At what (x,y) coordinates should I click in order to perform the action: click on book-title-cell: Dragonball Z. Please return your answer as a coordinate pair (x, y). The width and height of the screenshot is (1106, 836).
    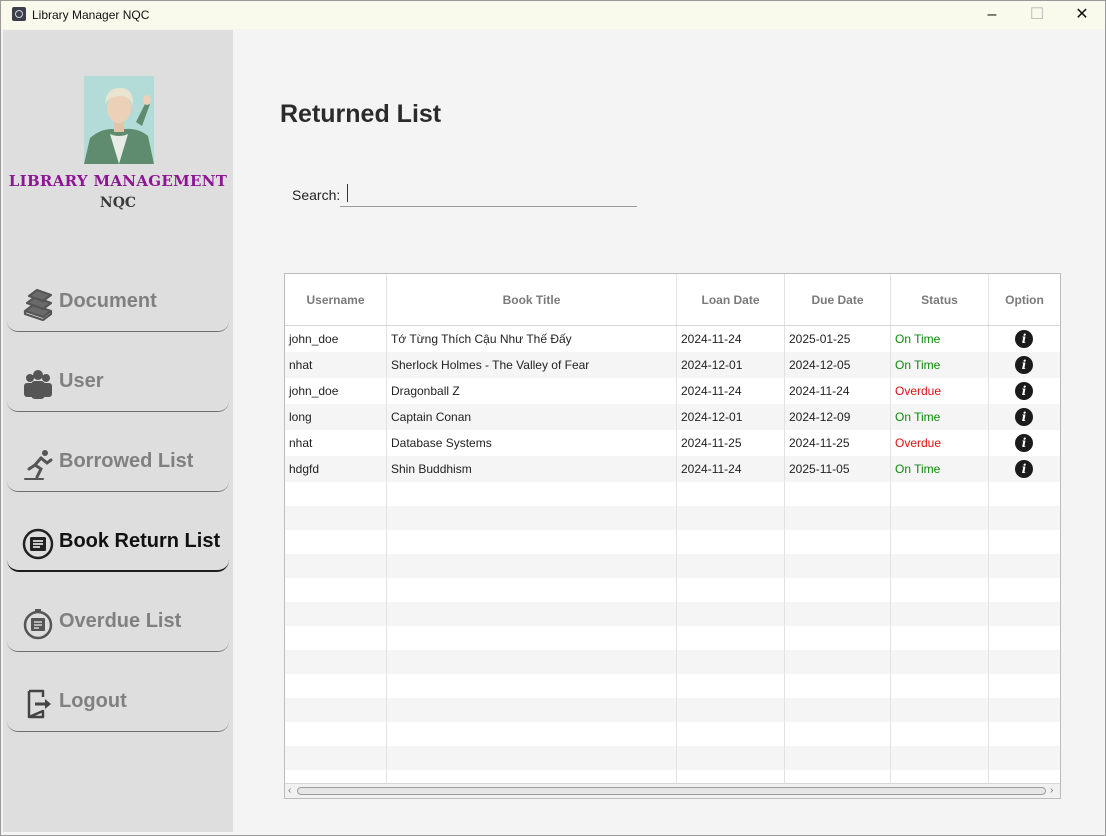
    Looking at the image, I should click on (532, 391).